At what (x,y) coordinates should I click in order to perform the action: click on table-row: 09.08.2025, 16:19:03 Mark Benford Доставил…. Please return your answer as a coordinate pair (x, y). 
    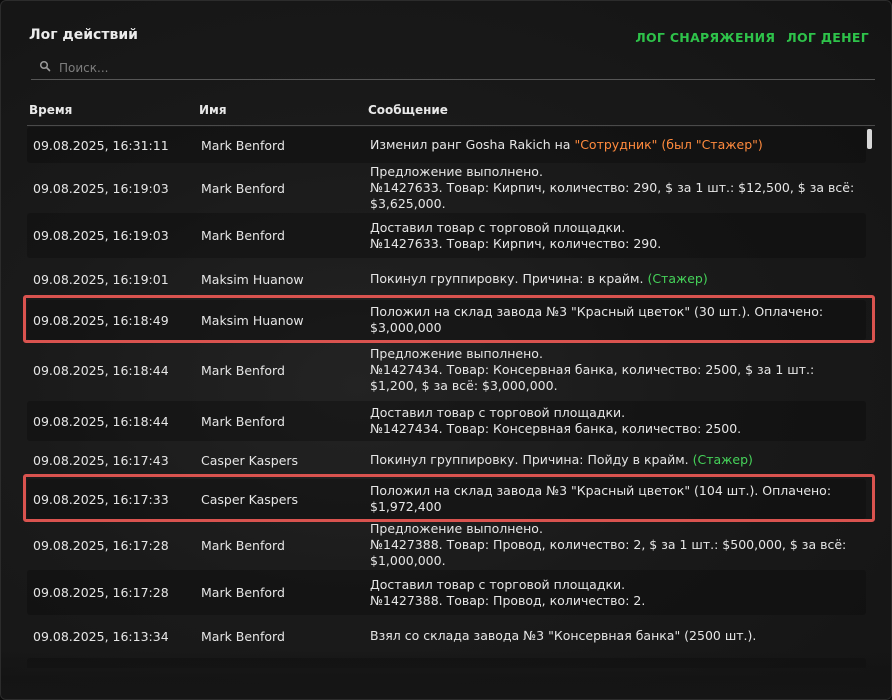
    Looking at the image, I should click on (446, 235).